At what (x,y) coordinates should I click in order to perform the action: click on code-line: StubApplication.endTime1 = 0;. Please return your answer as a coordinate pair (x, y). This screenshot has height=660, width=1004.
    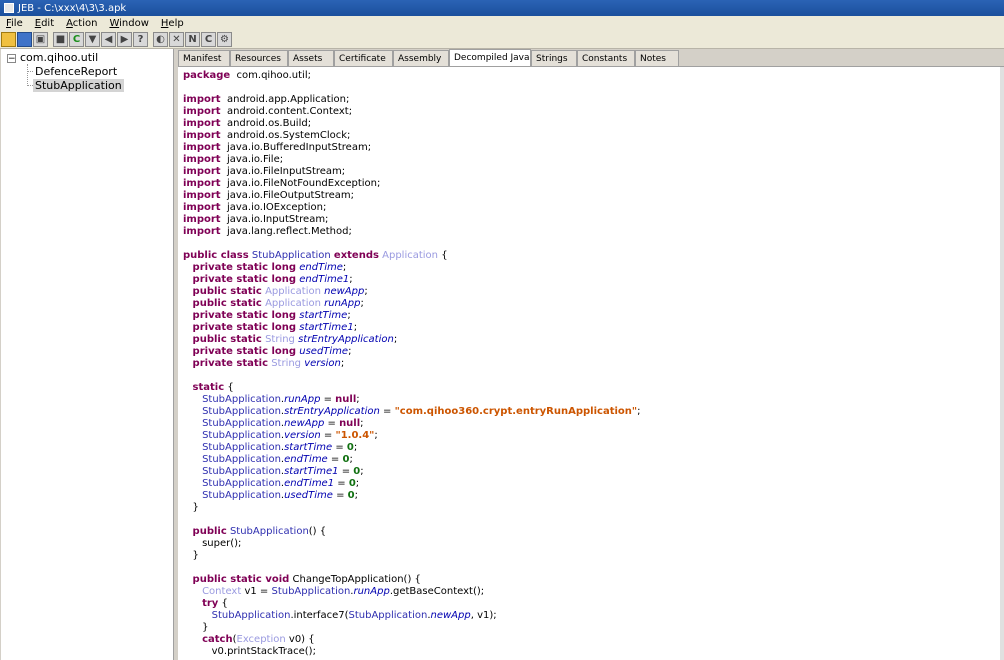
    Looking at the image, I should click on (281, 483).